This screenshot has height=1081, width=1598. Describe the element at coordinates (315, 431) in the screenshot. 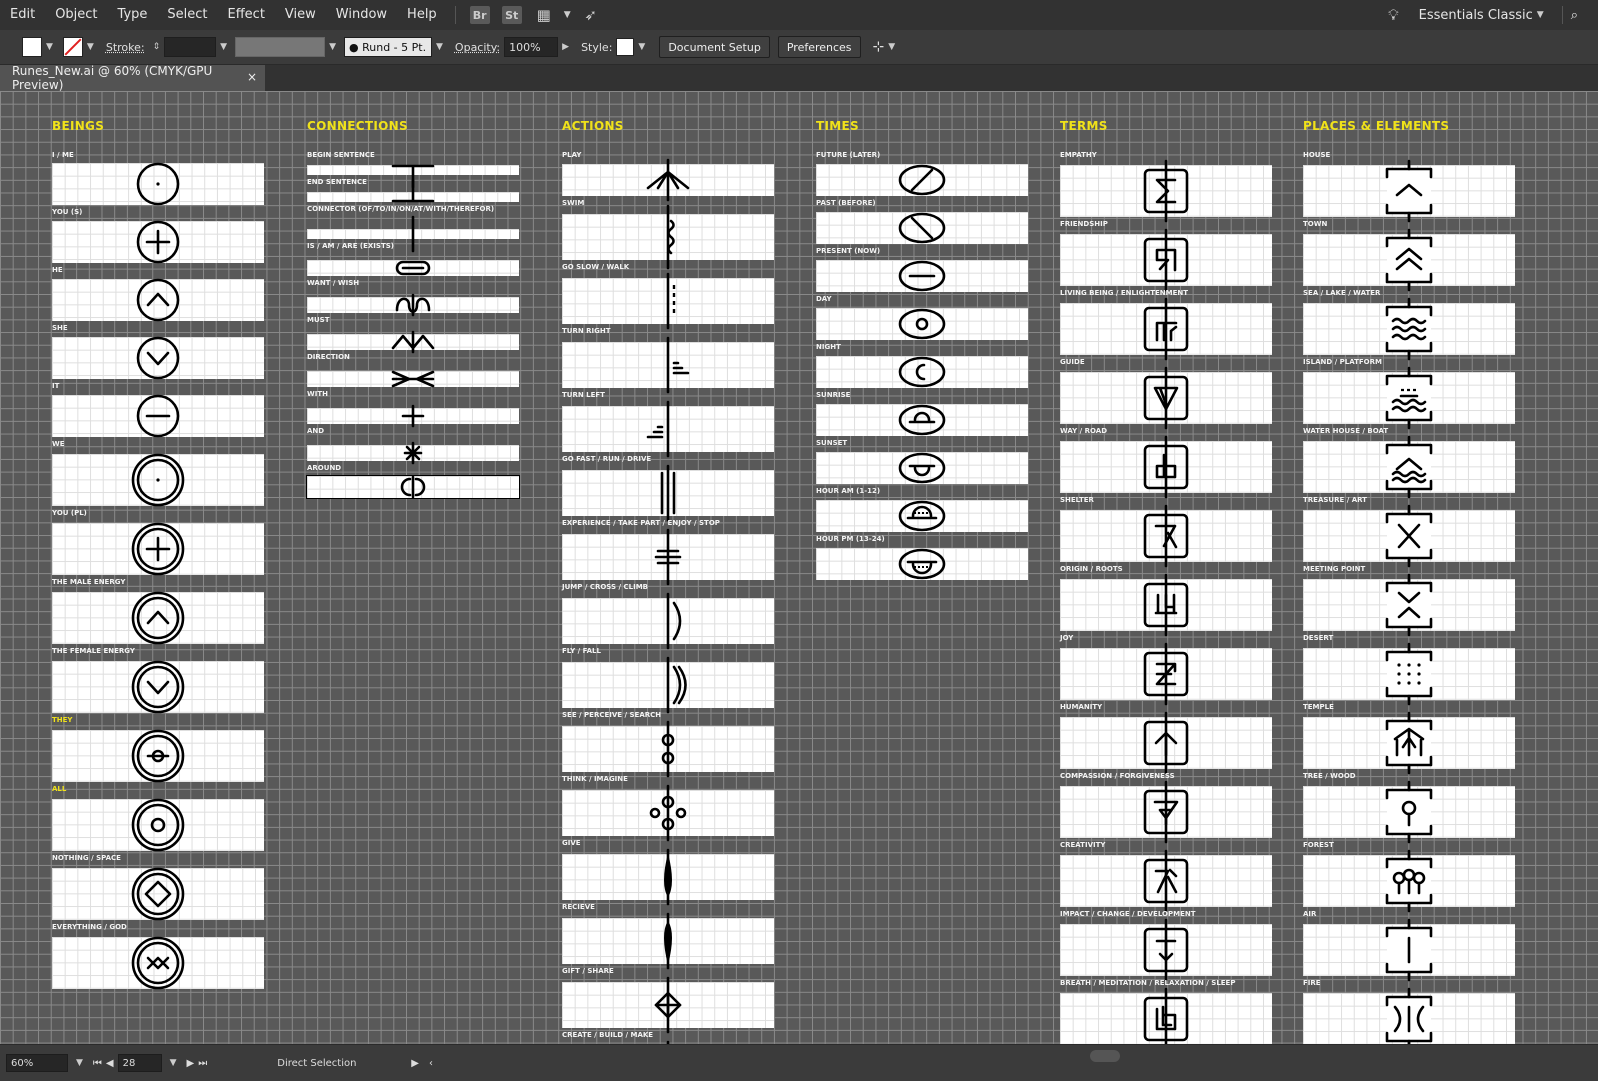

I see `rune-label: AND` at that location.